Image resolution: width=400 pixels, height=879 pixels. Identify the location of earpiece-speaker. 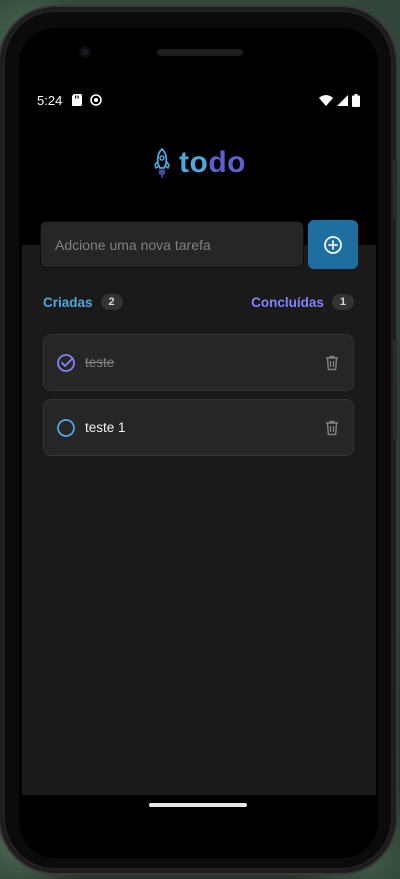
(200, 52).